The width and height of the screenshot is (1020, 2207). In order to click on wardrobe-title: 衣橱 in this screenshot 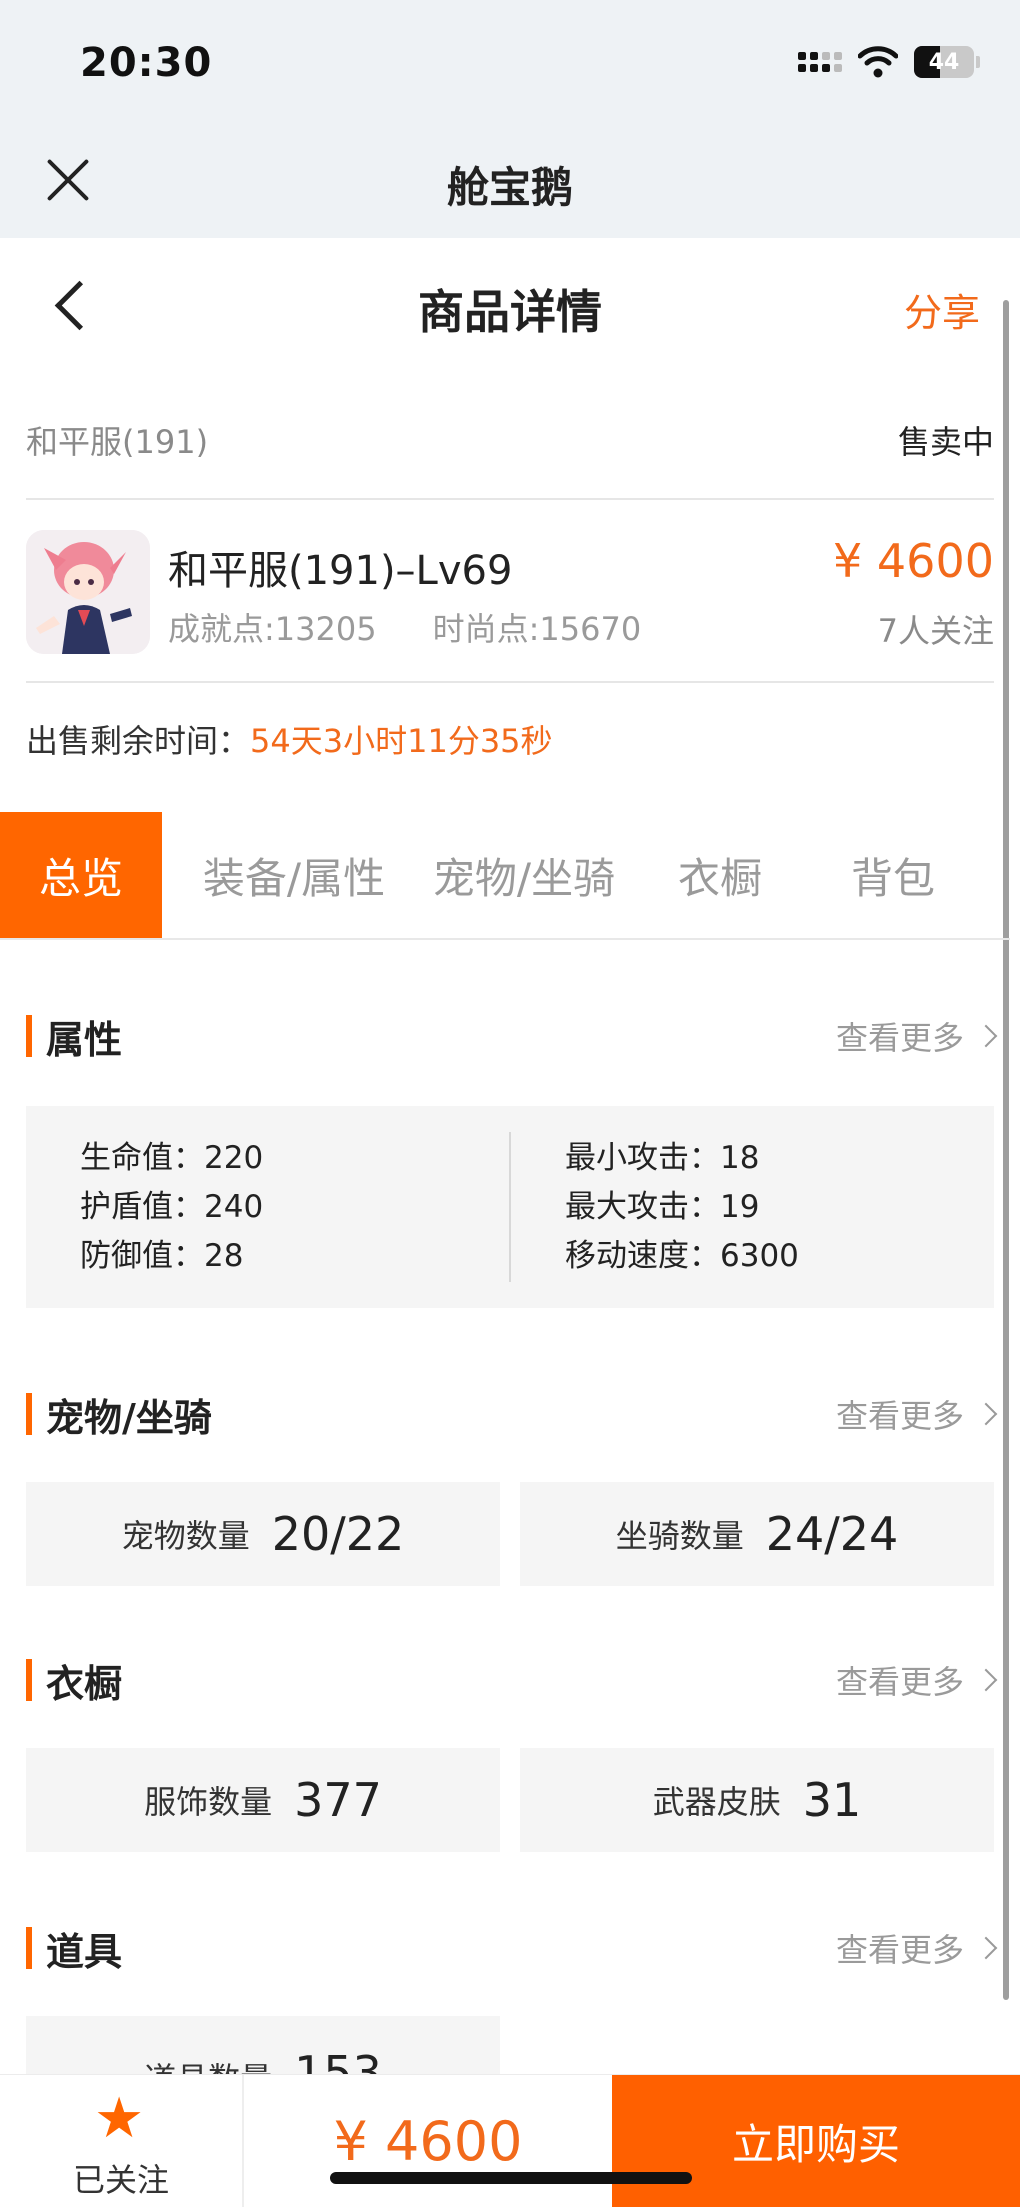, I will do `click(74, 1680)`.